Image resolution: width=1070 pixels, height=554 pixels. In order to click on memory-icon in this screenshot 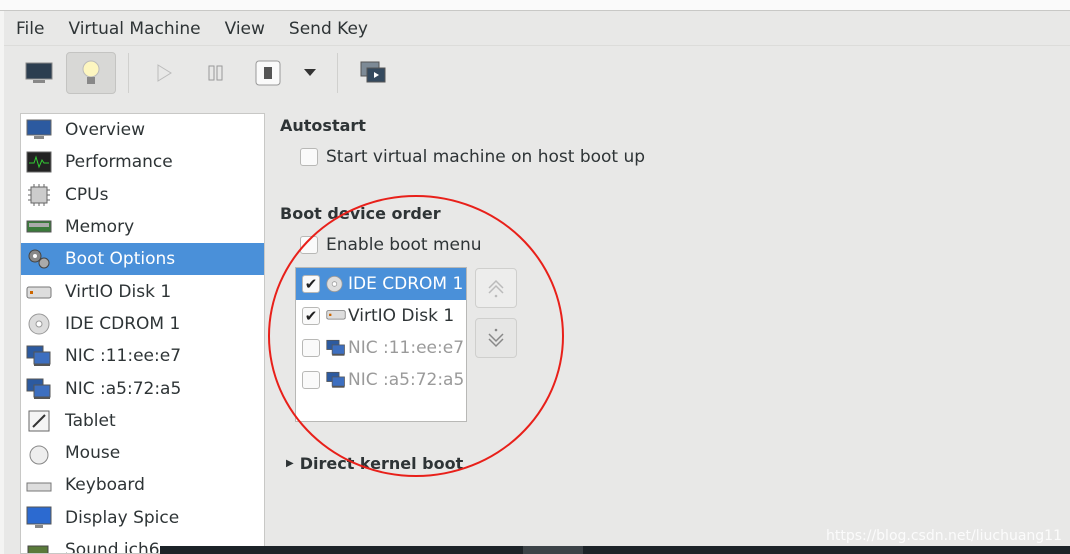, I will do `click(39, 227)`.